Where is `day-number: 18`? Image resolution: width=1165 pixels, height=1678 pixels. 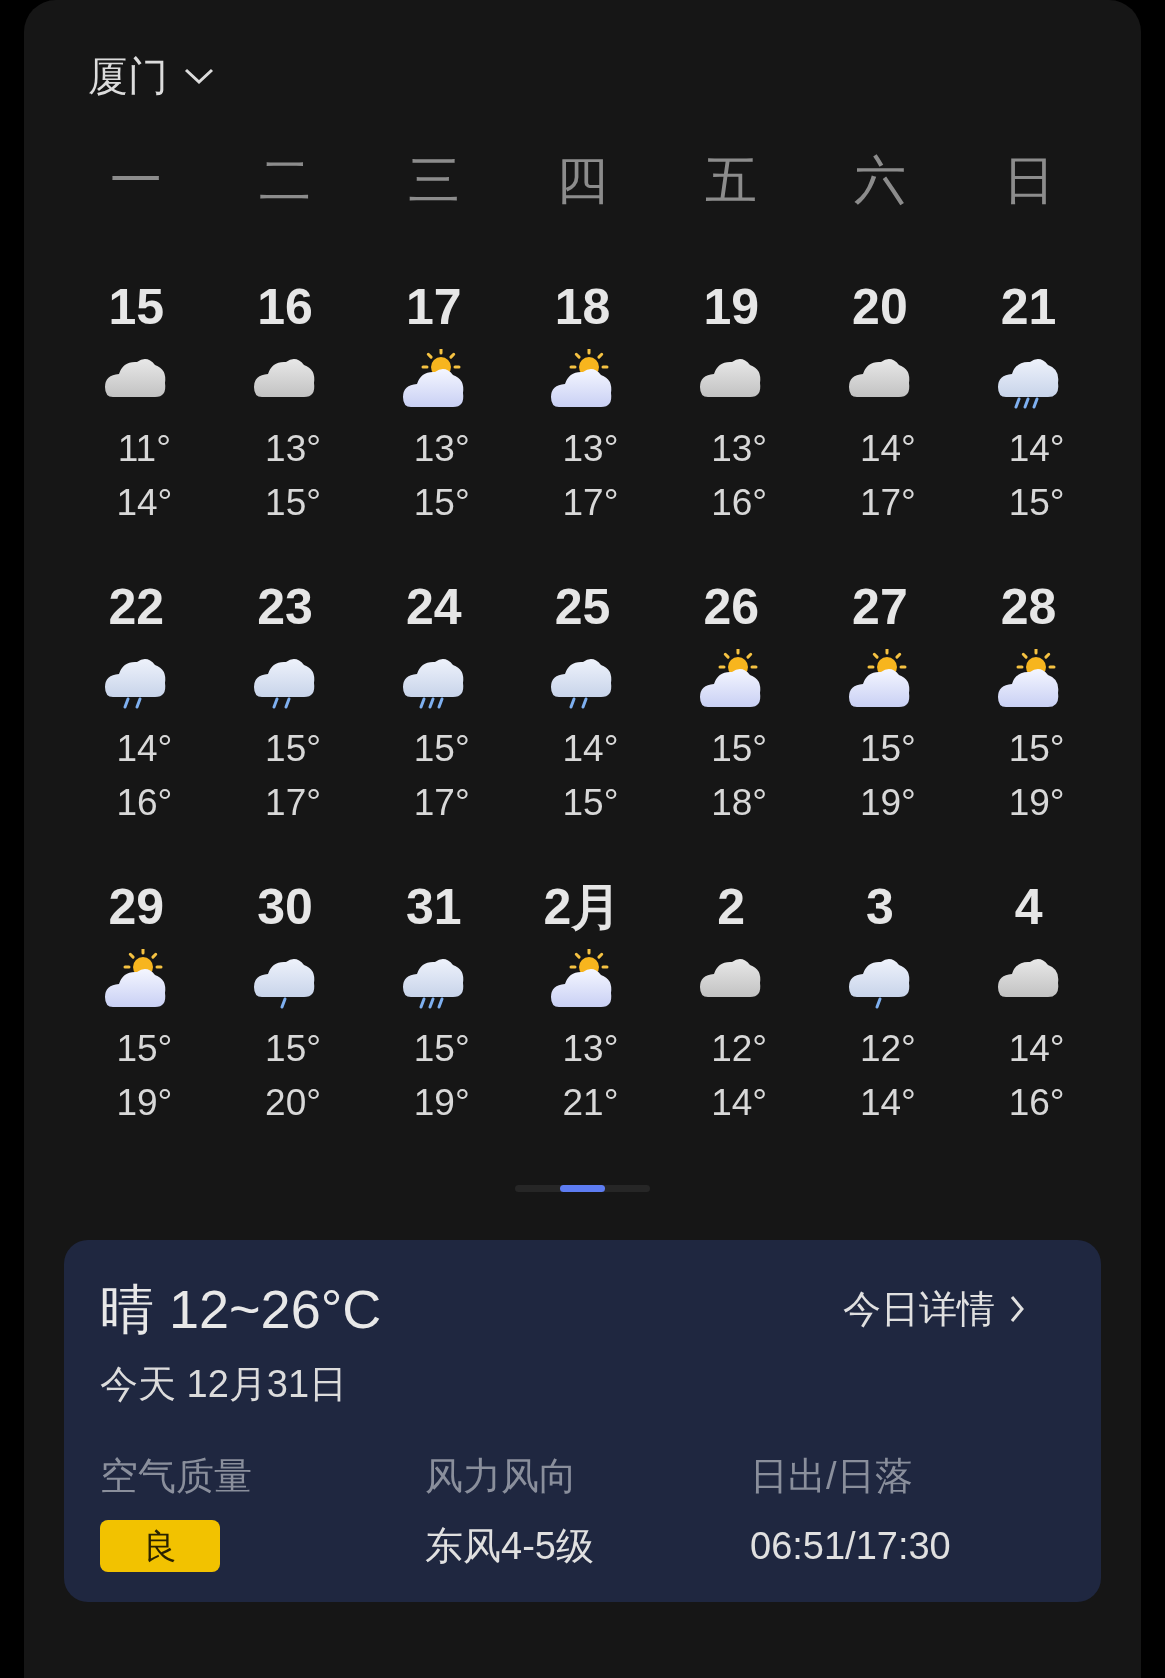 day-number: 18 is located at coordinates (582, 307).